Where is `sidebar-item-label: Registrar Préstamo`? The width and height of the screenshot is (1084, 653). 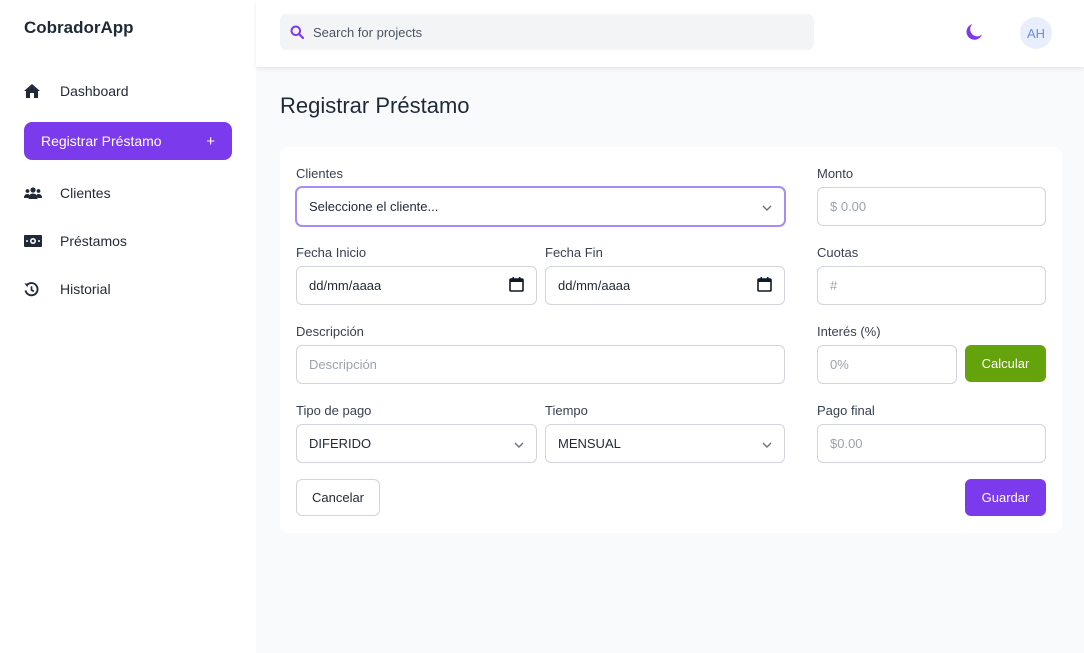 sidebar-item-label: Registrar Préstamo is located at coordinates (101, 141).